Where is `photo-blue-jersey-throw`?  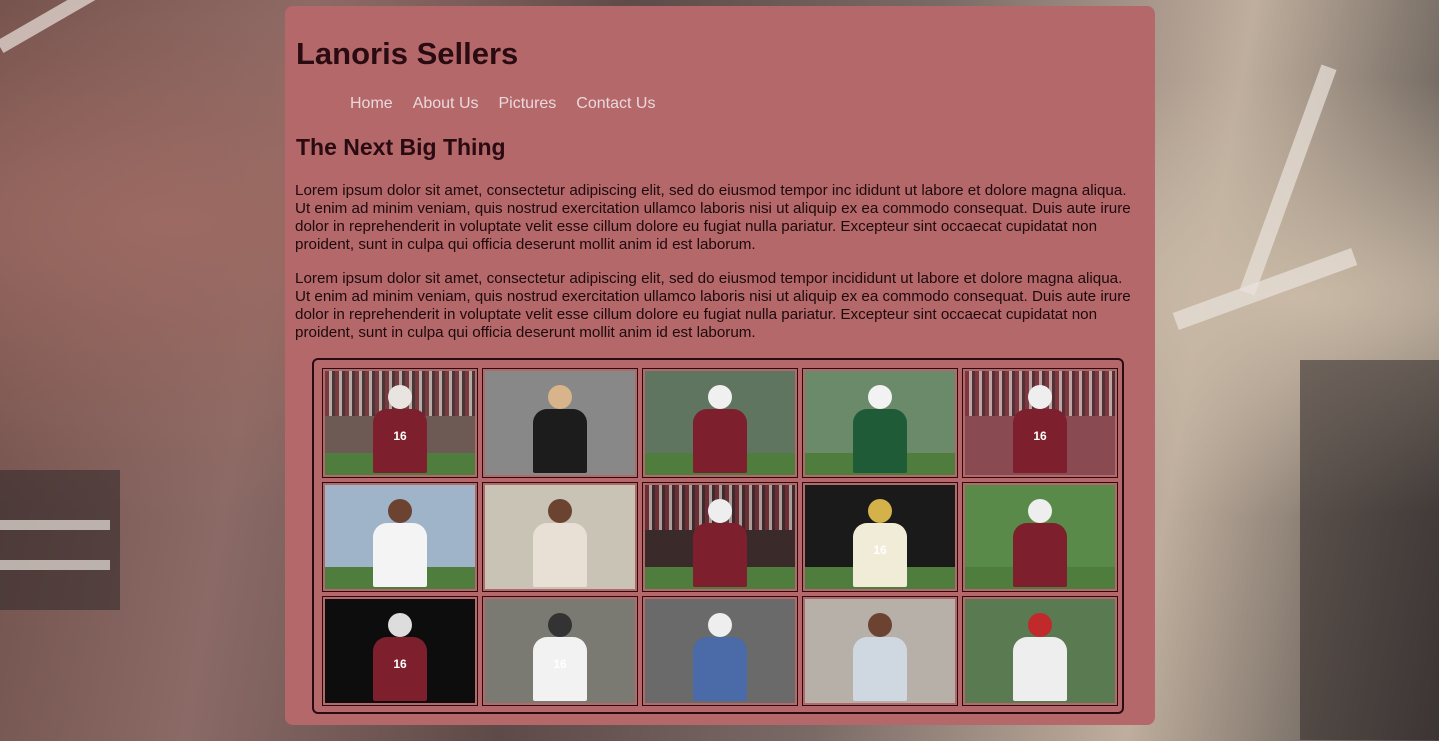
photo-blue-jersey-throw is located at coordinates (720, 651).